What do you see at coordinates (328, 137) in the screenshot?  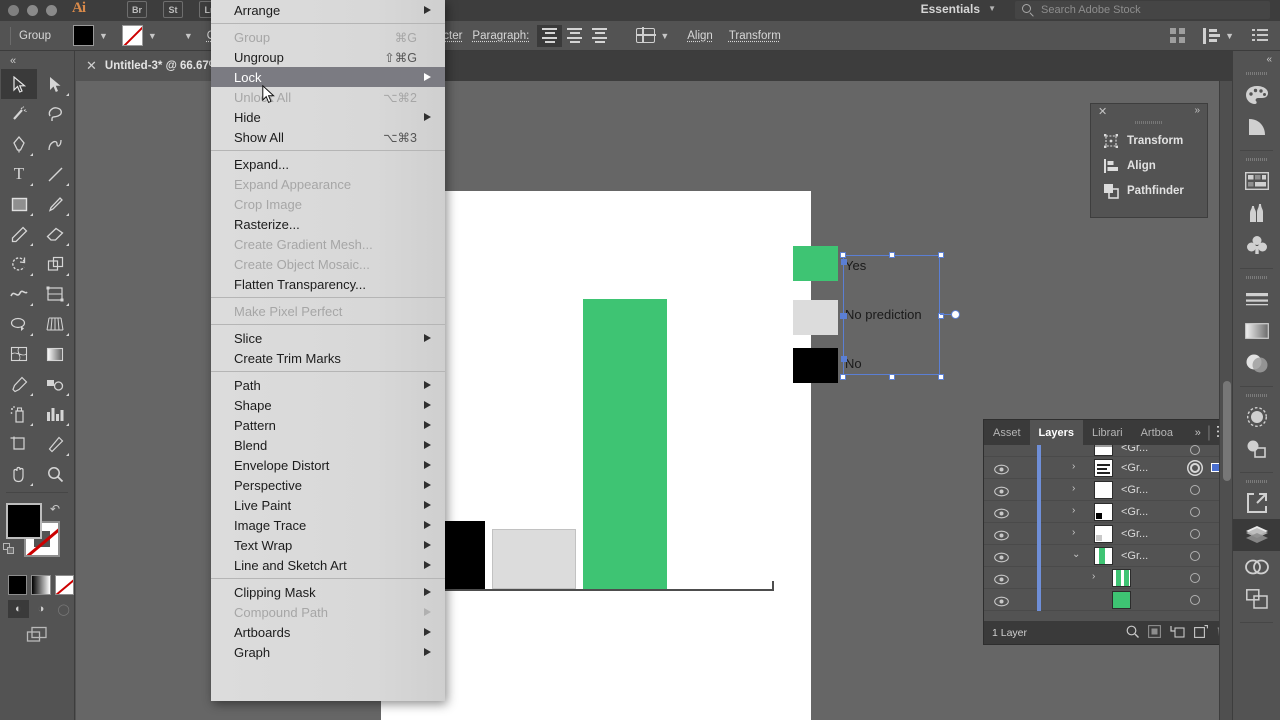 I see `menu-item-show-all: Show All ⌥⌘3` at bounding box center [328, 137].